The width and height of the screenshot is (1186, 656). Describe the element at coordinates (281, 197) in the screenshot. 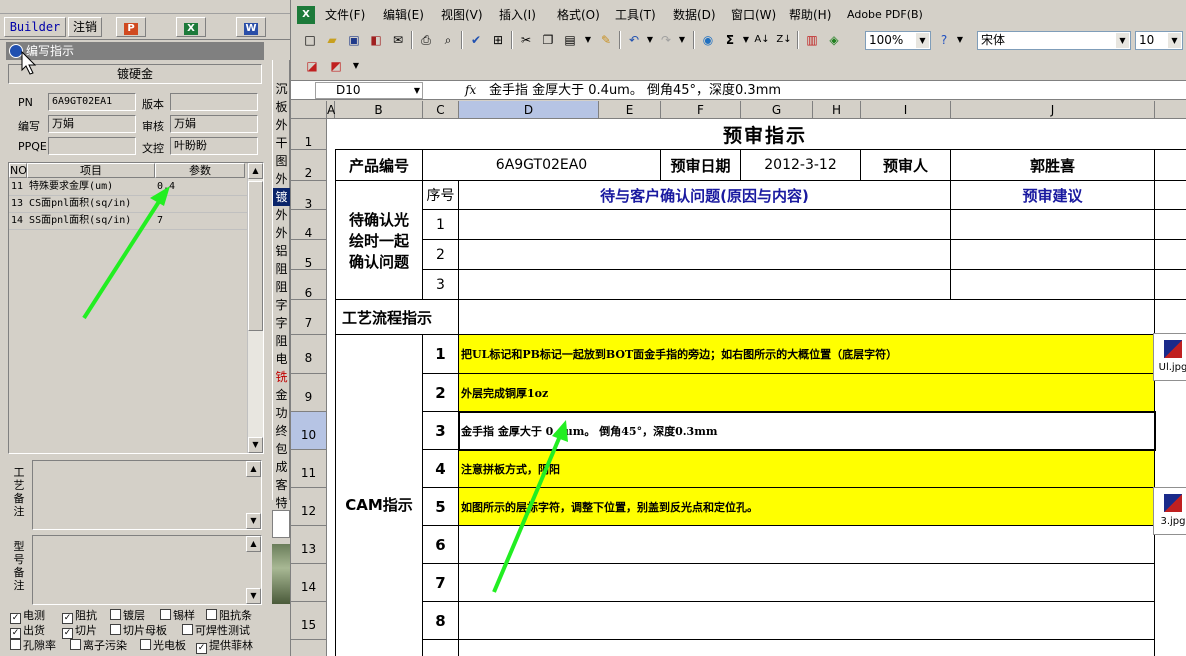

I see `step-tab-selected: 镀` at that location.